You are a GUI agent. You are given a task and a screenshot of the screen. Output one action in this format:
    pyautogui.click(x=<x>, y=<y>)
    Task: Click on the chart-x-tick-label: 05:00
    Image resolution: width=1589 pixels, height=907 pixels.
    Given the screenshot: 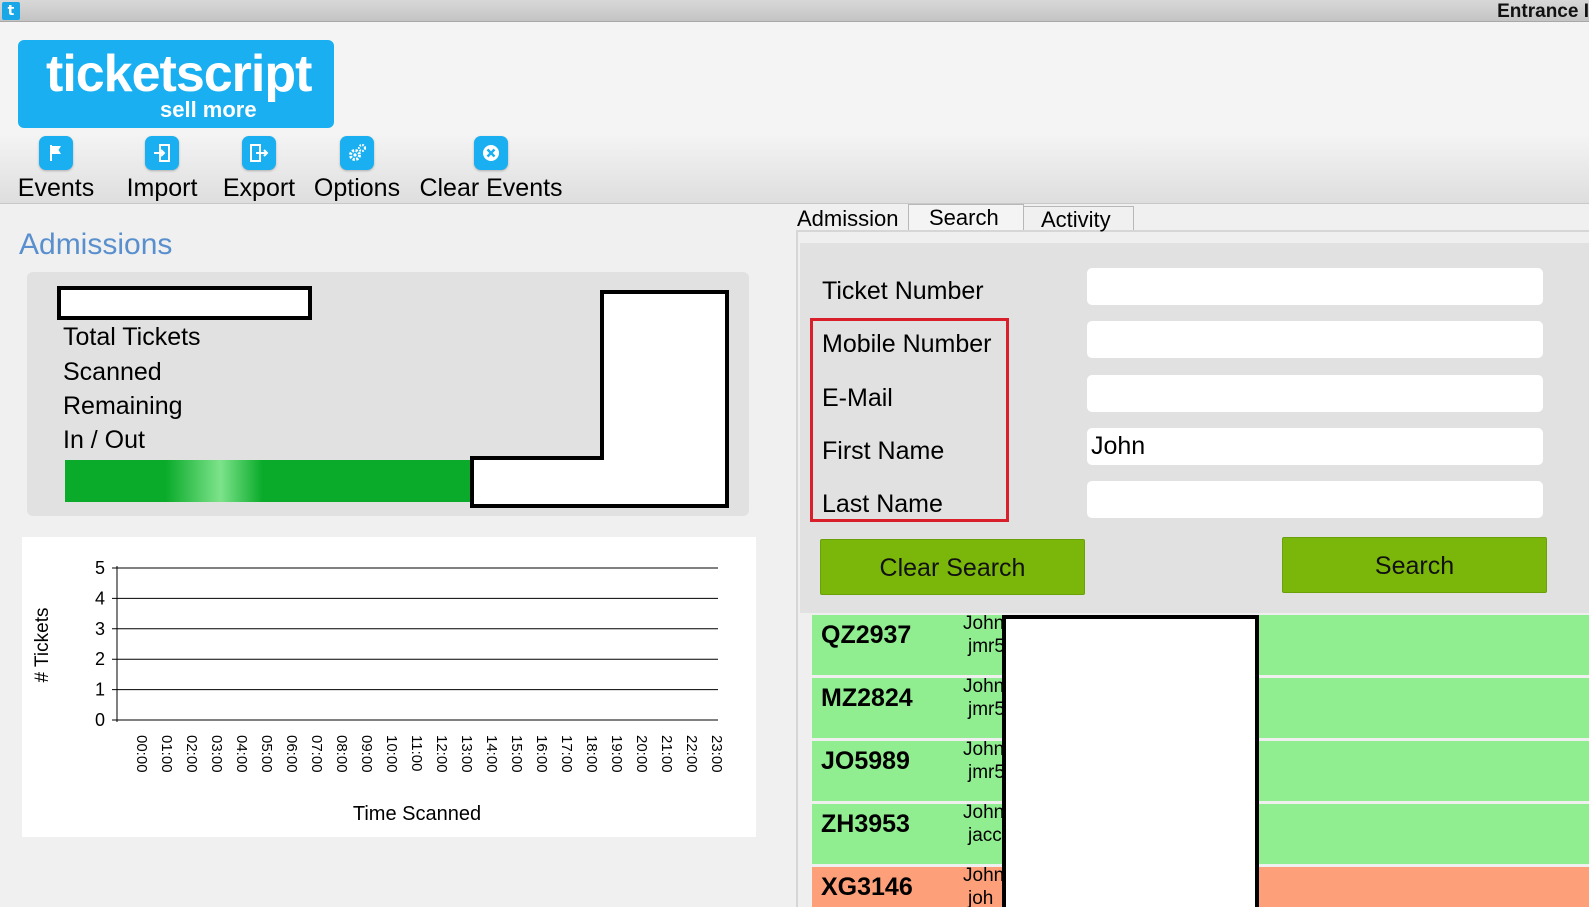 What is the action you would take?
    pyautogui.click(x=266, y=754)
    